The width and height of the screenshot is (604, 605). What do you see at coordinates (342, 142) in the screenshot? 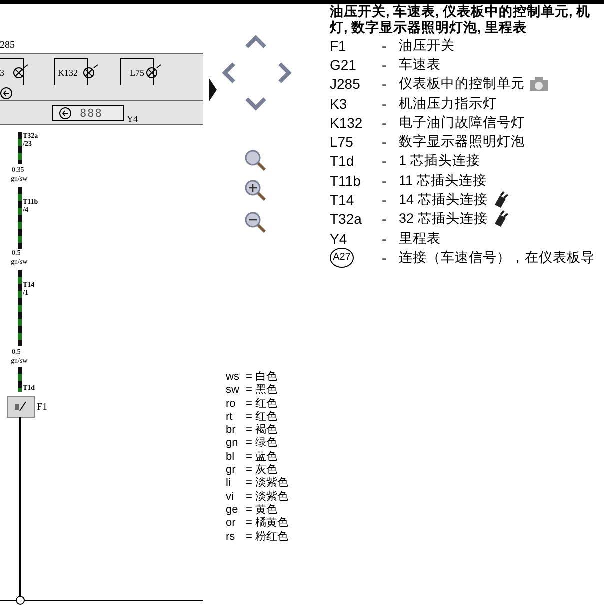
I see `component-code: L75` at bounding box center [342, 142].